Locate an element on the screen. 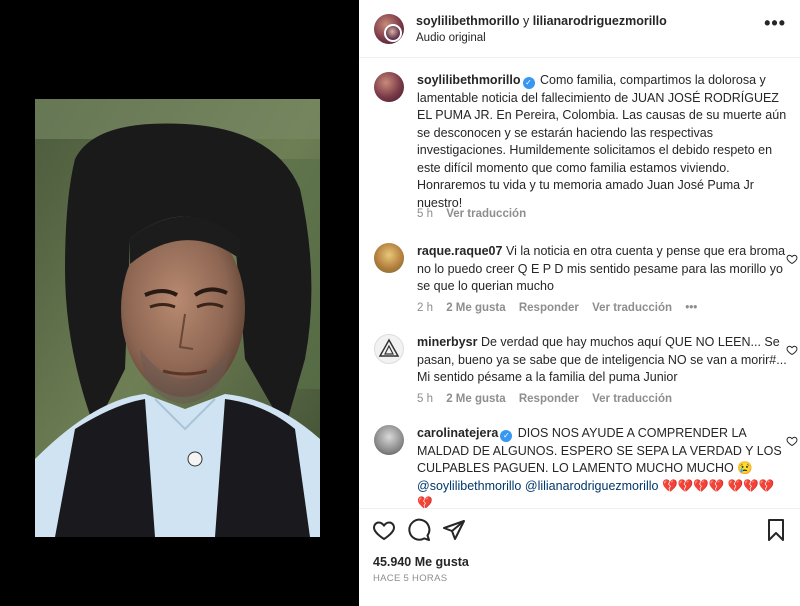 This screenshot has height=606, width=800. caption-time: 5 h is located at coordinates (425, 214).